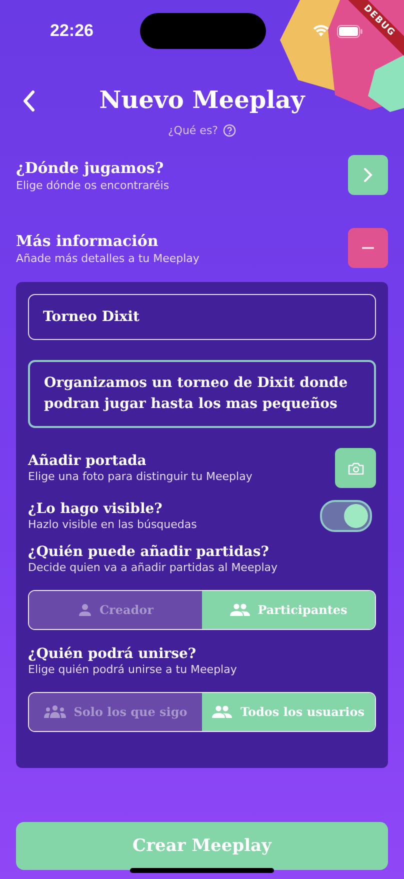  I want to click on back-icon, so click(29, 101).